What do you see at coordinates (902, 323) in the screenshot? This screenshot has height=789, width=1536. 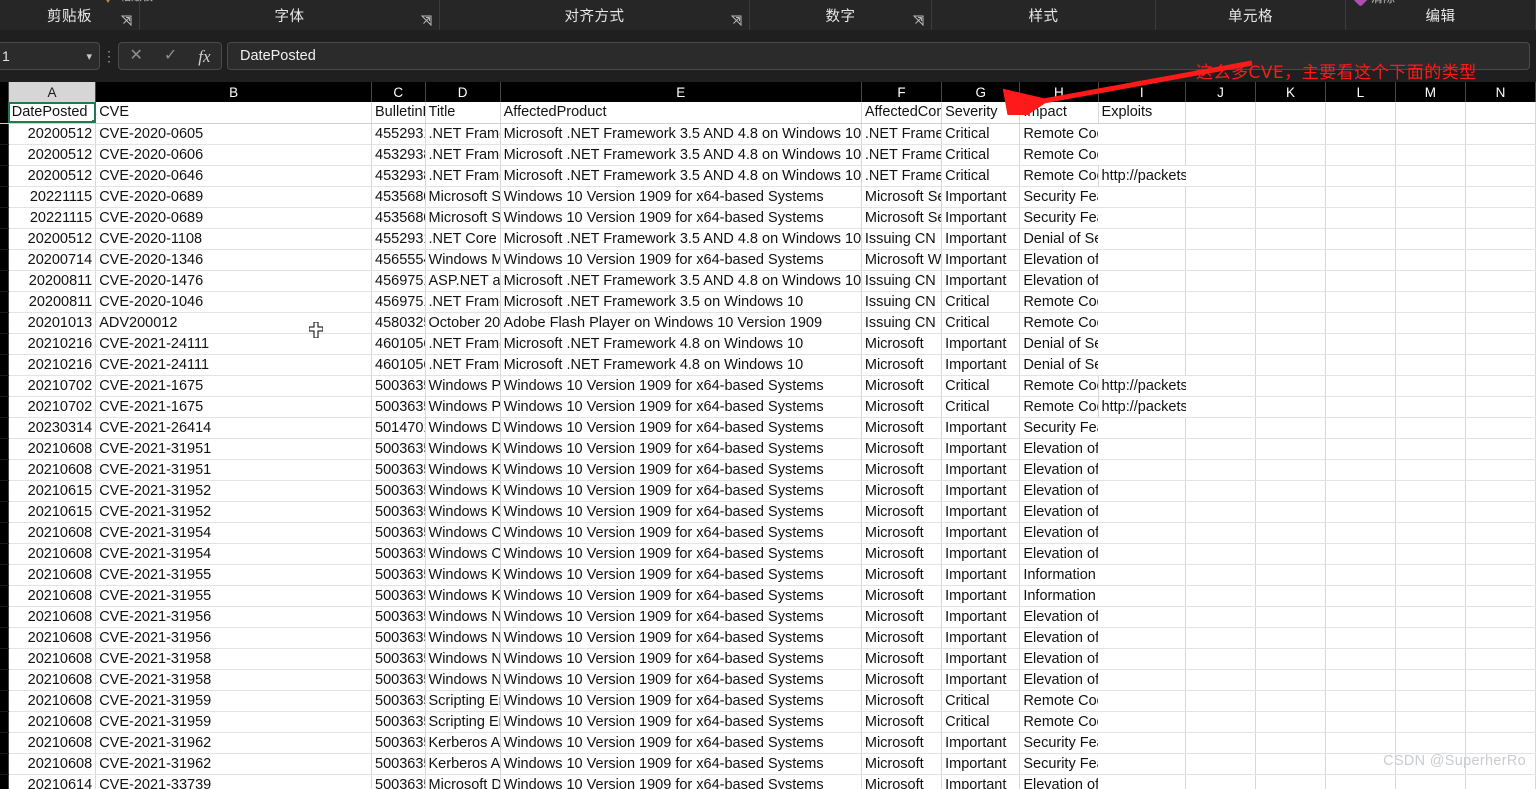 I see `cell-F: Issuing CN` at bounding box center [902, 323].